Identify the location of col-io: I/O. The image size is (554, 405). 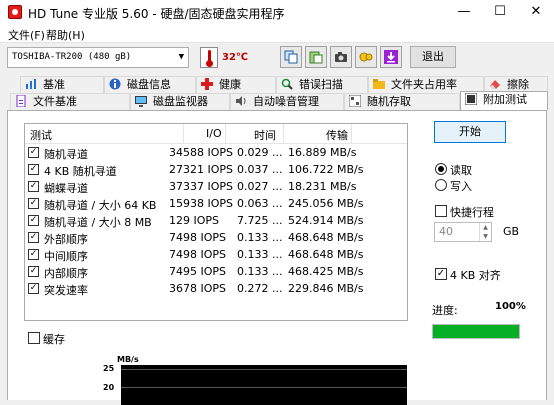
(214, 133).